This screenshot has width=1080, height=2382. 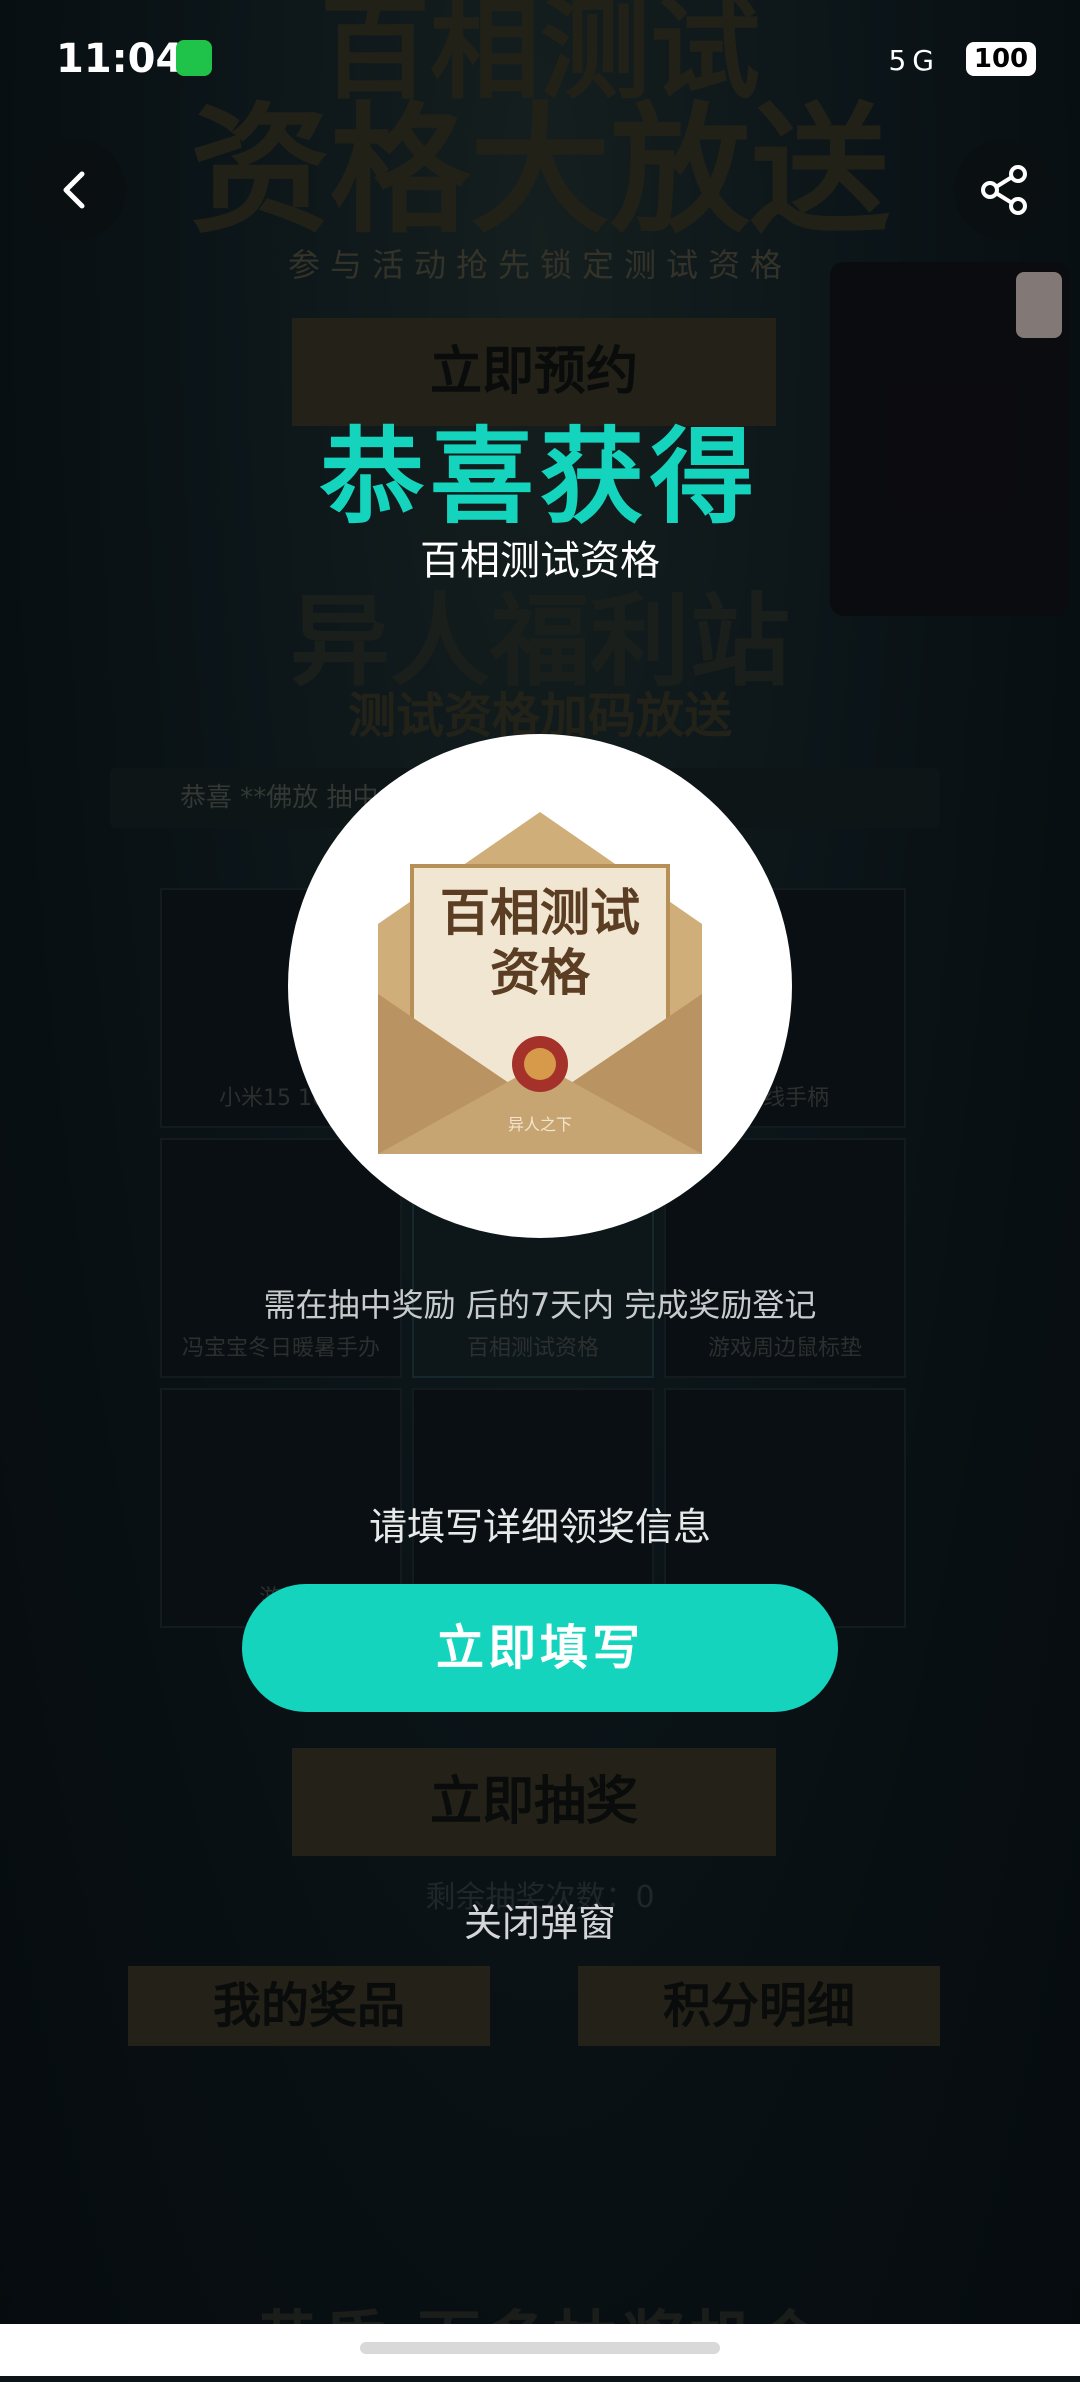 I want to click on share-icon, so click(x=1004, y=190).